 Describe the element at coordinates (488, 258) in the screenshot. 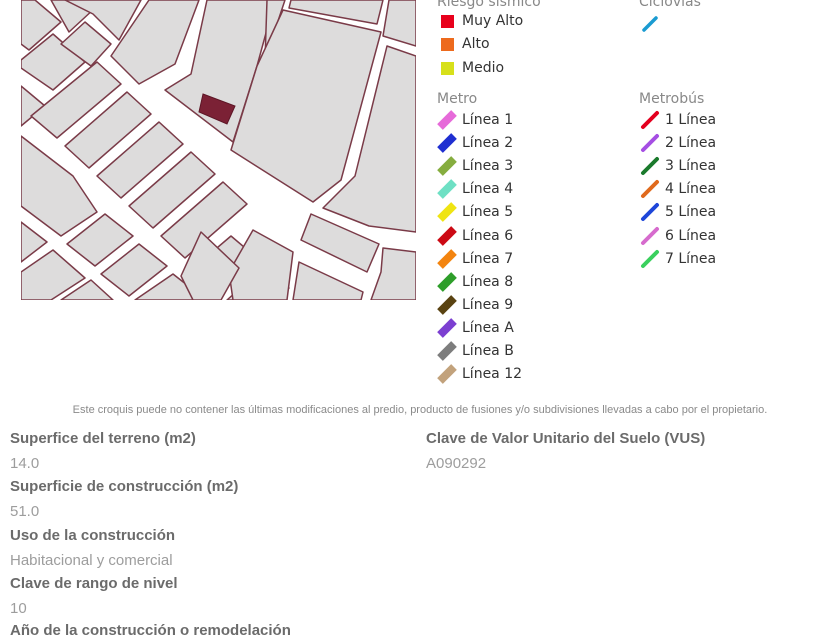

I see `metro-legend-label: Línea 7` at that location.